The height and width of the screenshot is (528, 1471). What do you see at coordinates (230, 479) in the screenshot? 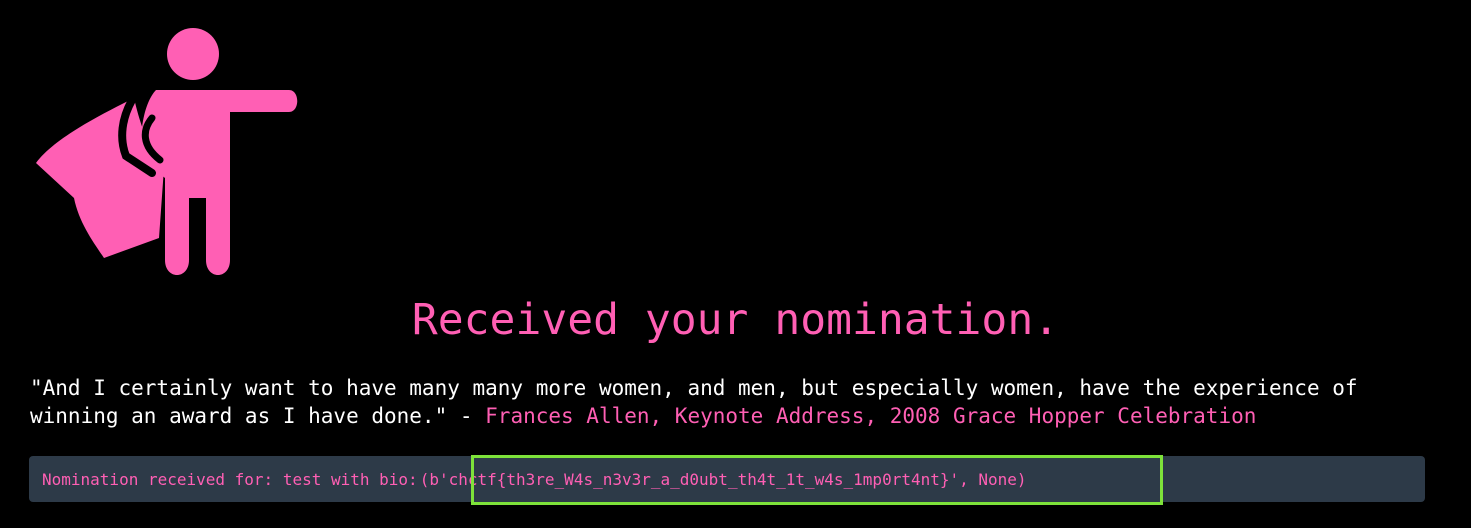
I see `result-prefix: Nomination received for: test with bio:` at bounding box center [230, 479].